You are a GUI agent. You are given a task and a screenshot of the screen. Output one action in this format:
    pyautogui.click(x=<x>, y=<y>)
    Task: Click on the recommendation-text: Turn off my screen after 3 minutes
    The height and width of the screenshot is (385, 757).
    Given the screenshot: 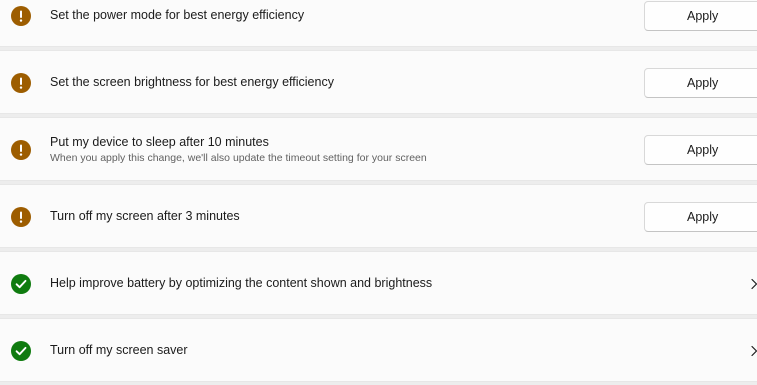 What is the action you would take?
    pyautogui.click(x=145, y=216)
    